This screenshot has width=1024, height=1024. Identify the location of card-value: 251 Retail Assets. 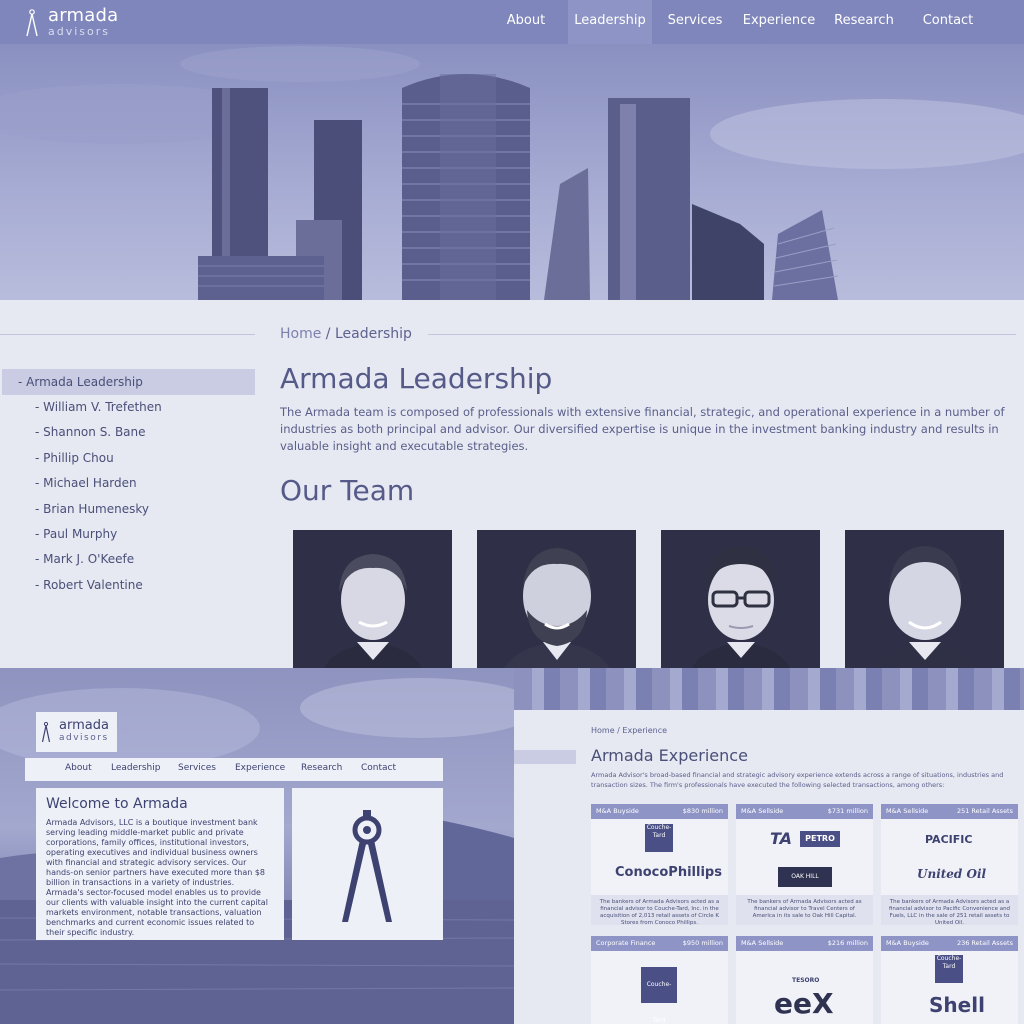
(984, 811).